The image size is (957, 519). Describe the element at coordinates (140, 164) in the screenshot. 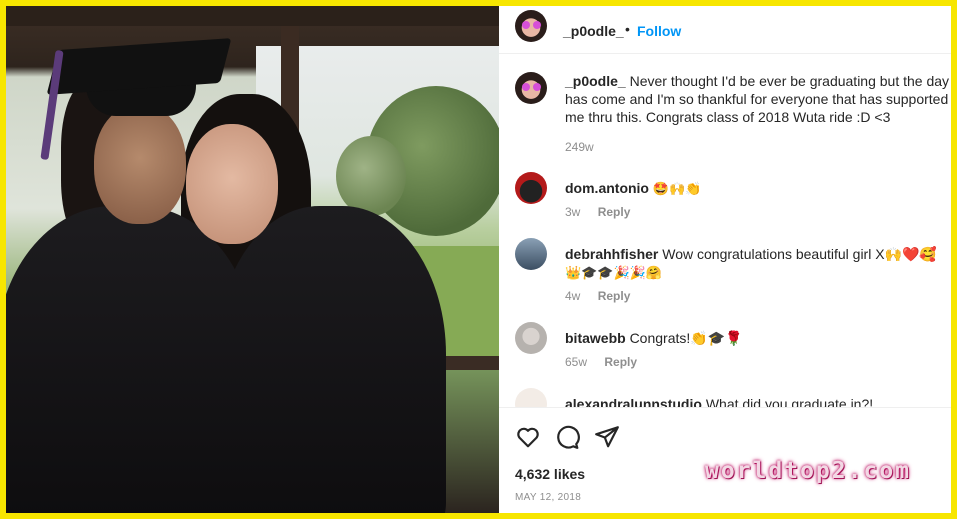

I see `face-left` at that location.